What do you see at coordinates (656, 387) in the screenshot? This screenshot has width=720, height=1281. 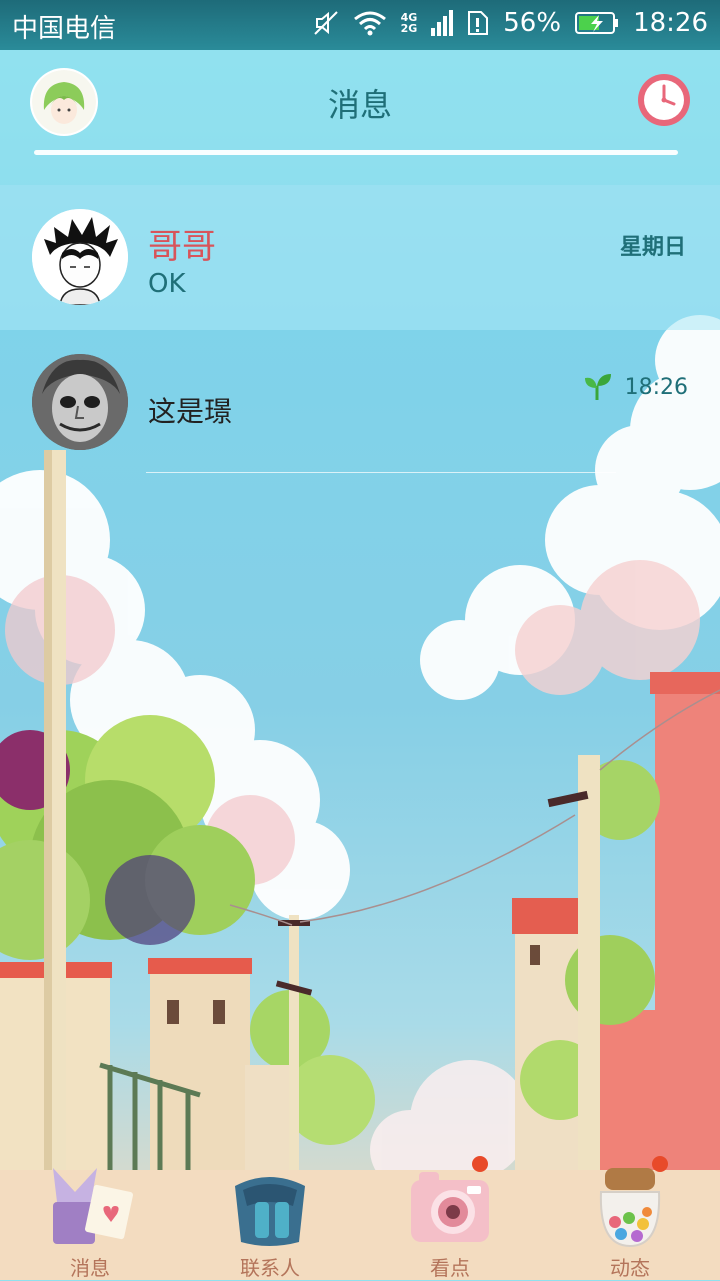 I see `message-time: 18:26` at bounding box center [656, 387].